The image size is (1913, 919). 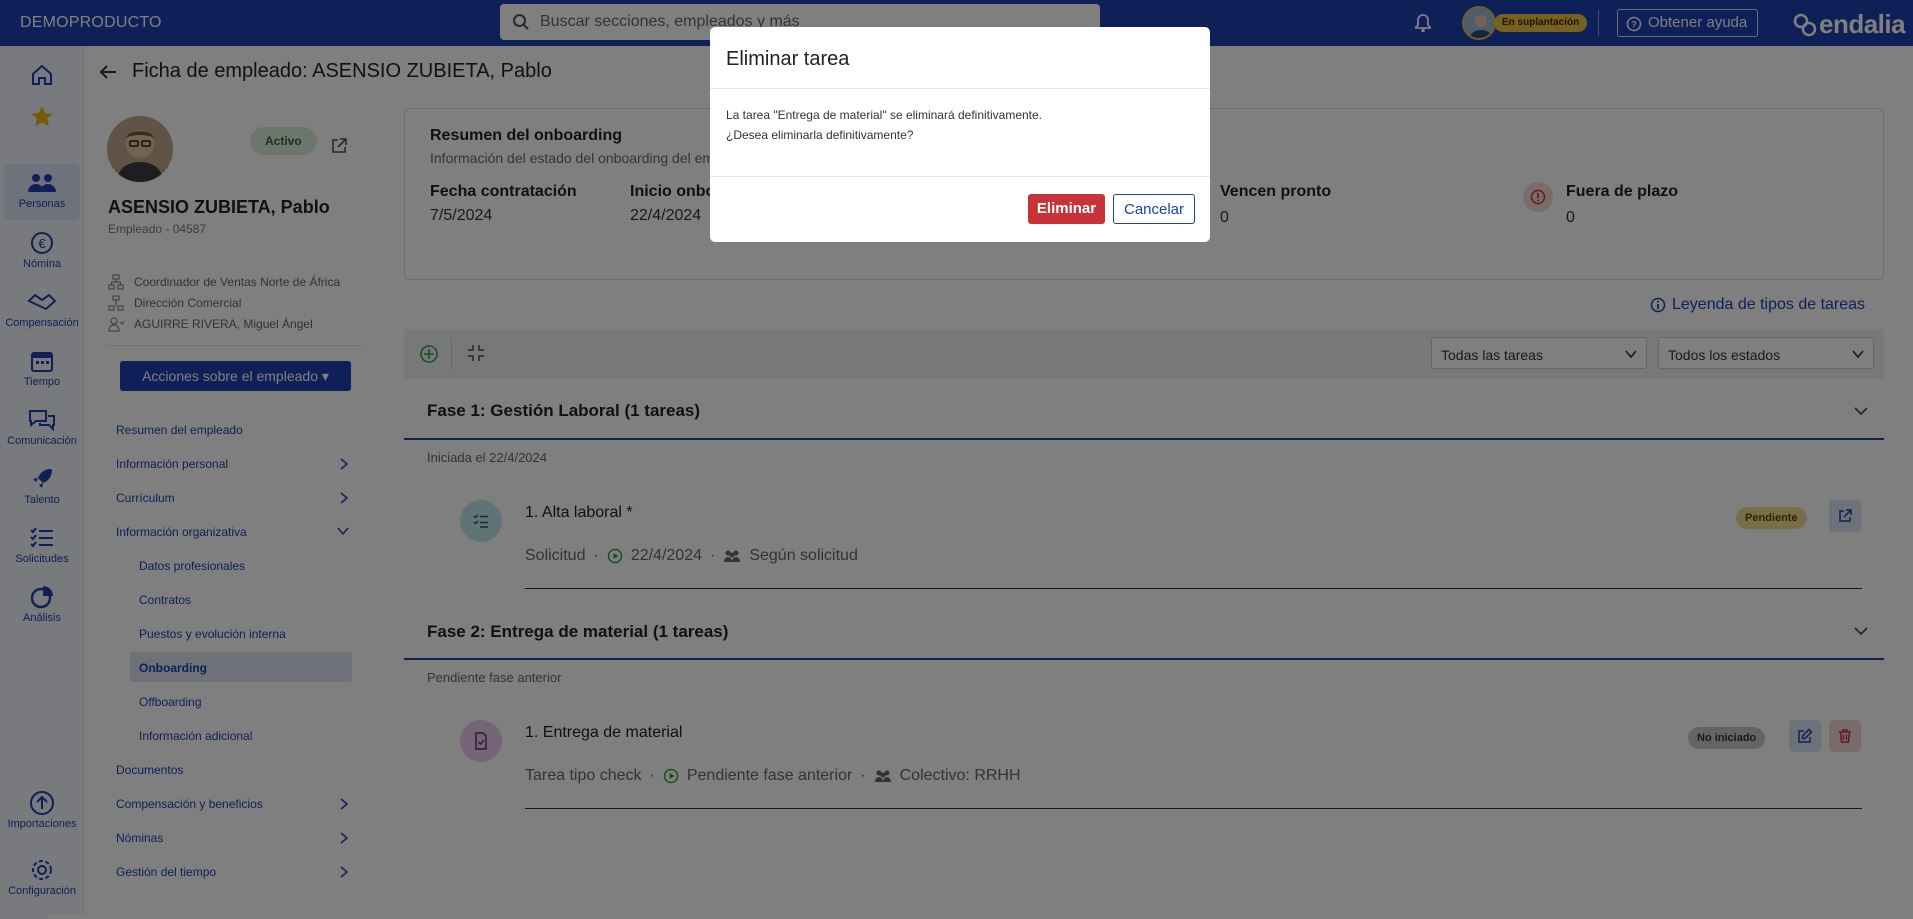 What do you see at coordinates (820, 135) in the screenshot?
I see `dialog-question: ¿Desea eliminarla definitivamente?` at bounding box center [820, 135].